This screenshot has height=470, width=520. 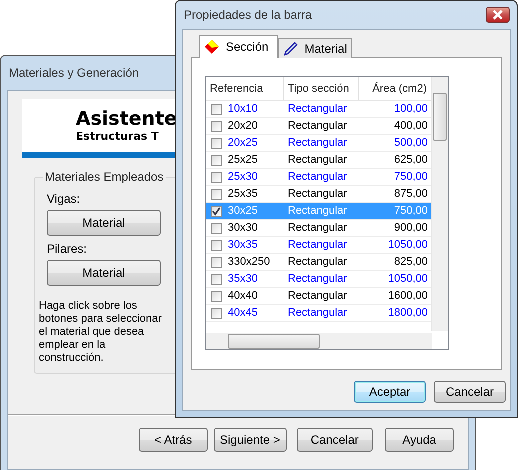 I want to click on close-icon, so click(x=498, y=15).